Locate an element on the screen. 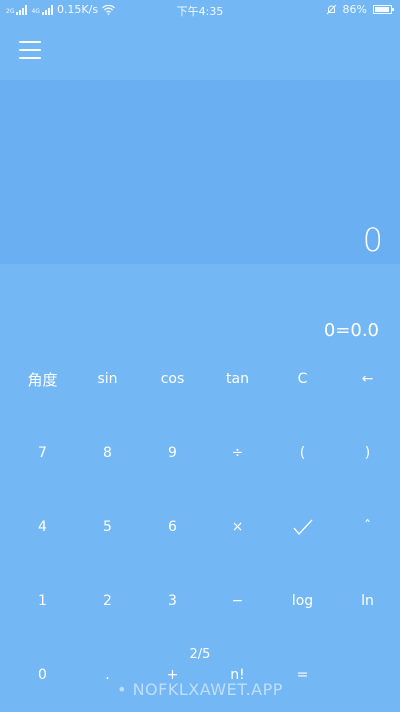 This screenshot has width=400, height=712. alarm-off-icon is located at coordinates (331, 9).